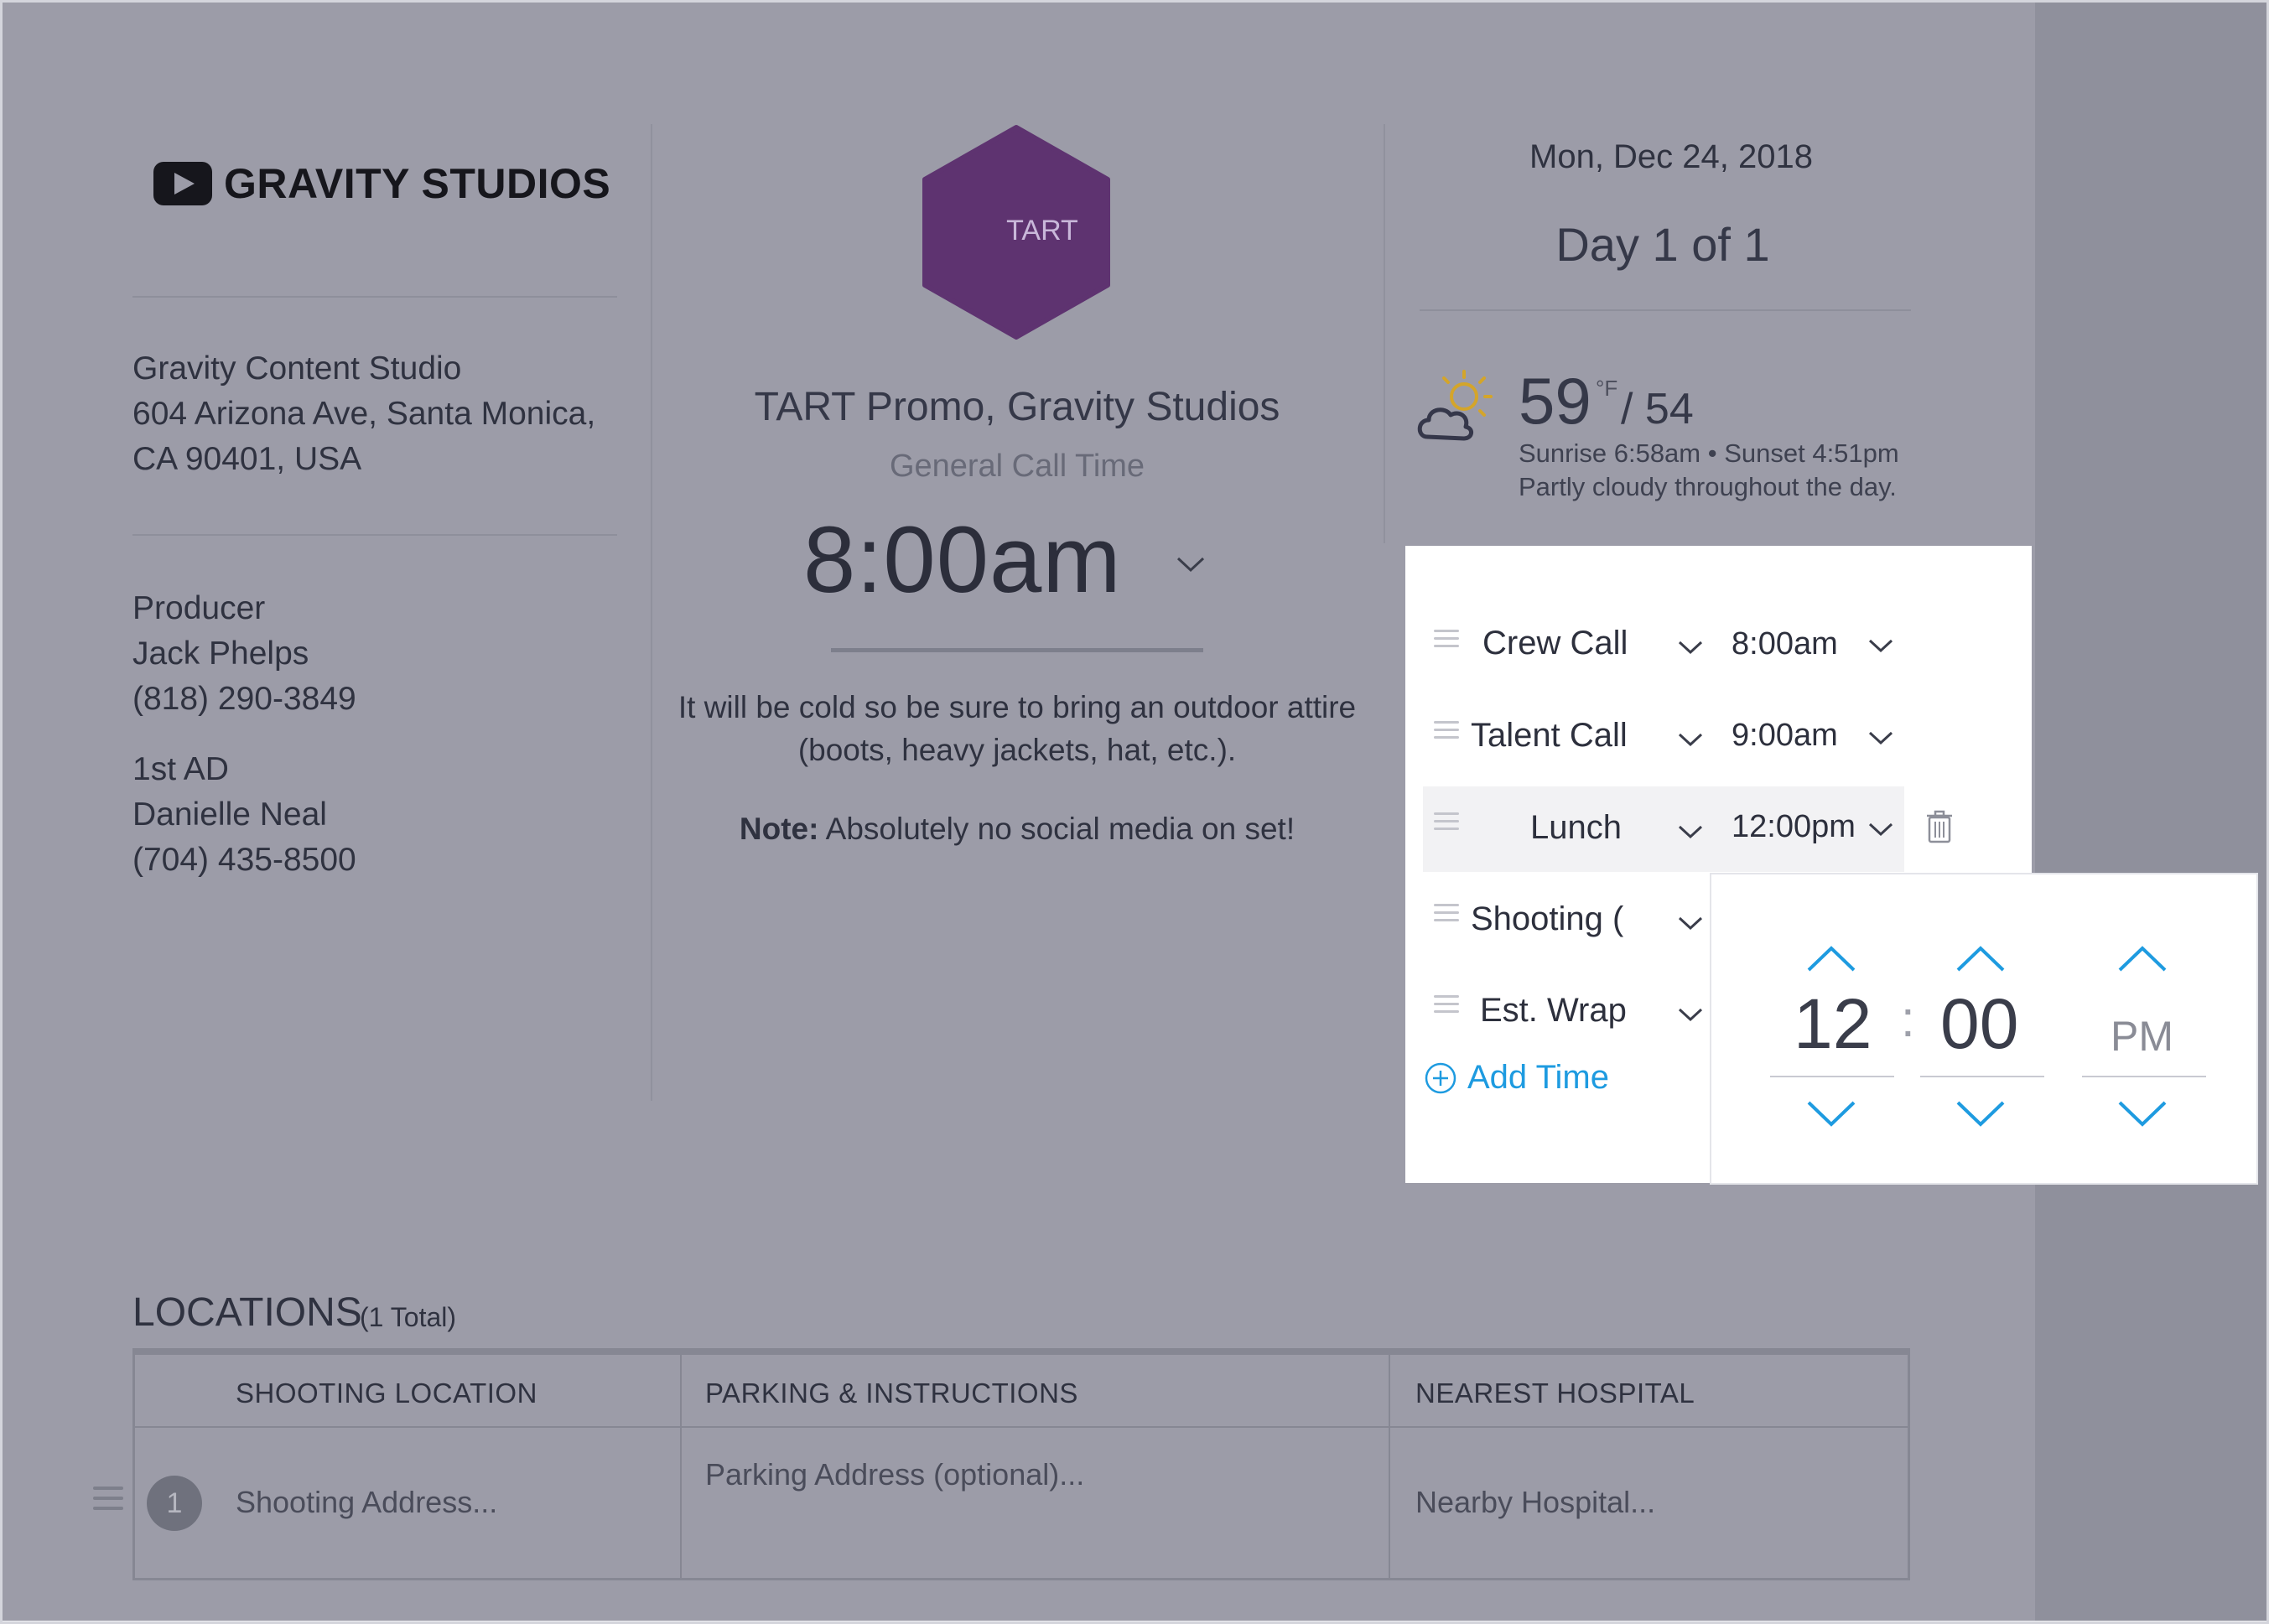 Image resolution: width=2269 pixels, height=1624 pixels. Describe the element at coordinates (2142, 1036) in the screenshot. I see `picker-ampm: PM` at that location.